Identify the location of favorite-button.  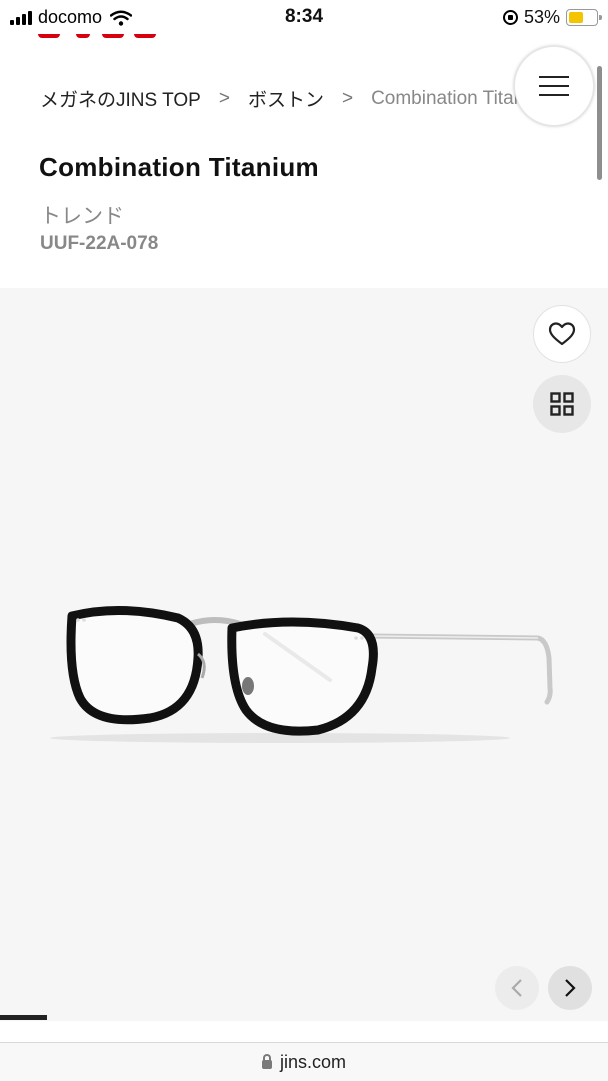
(562, 334).